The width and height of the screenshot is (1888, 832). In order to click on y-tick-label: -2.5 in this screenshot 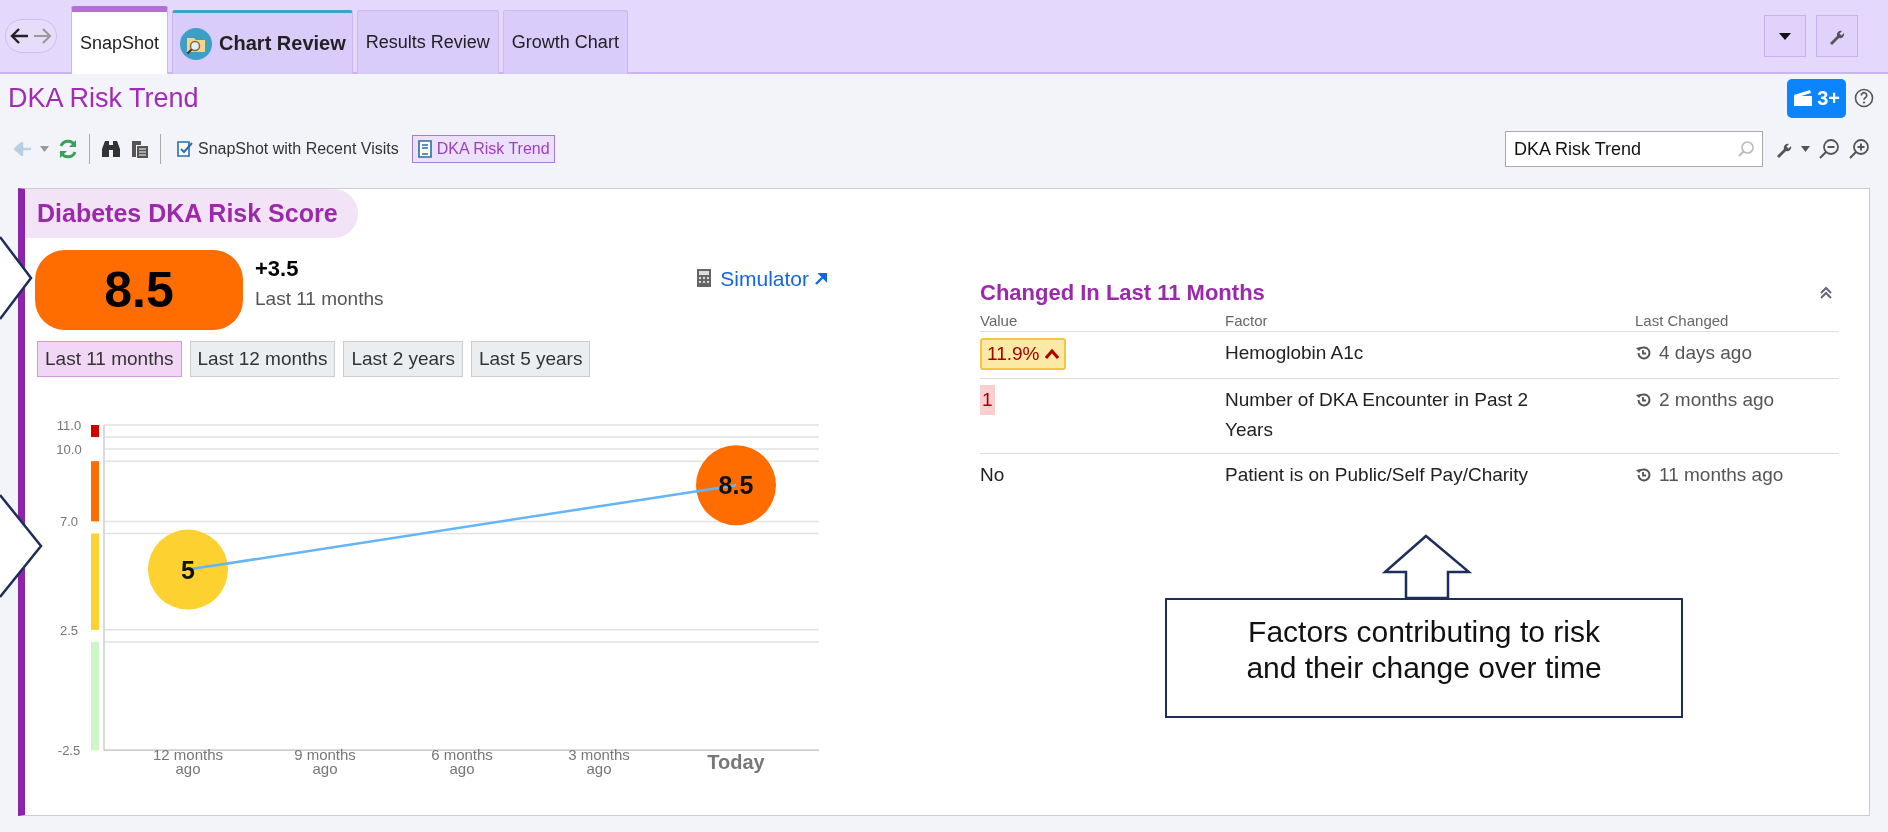, I will do `click(69, 751)`.